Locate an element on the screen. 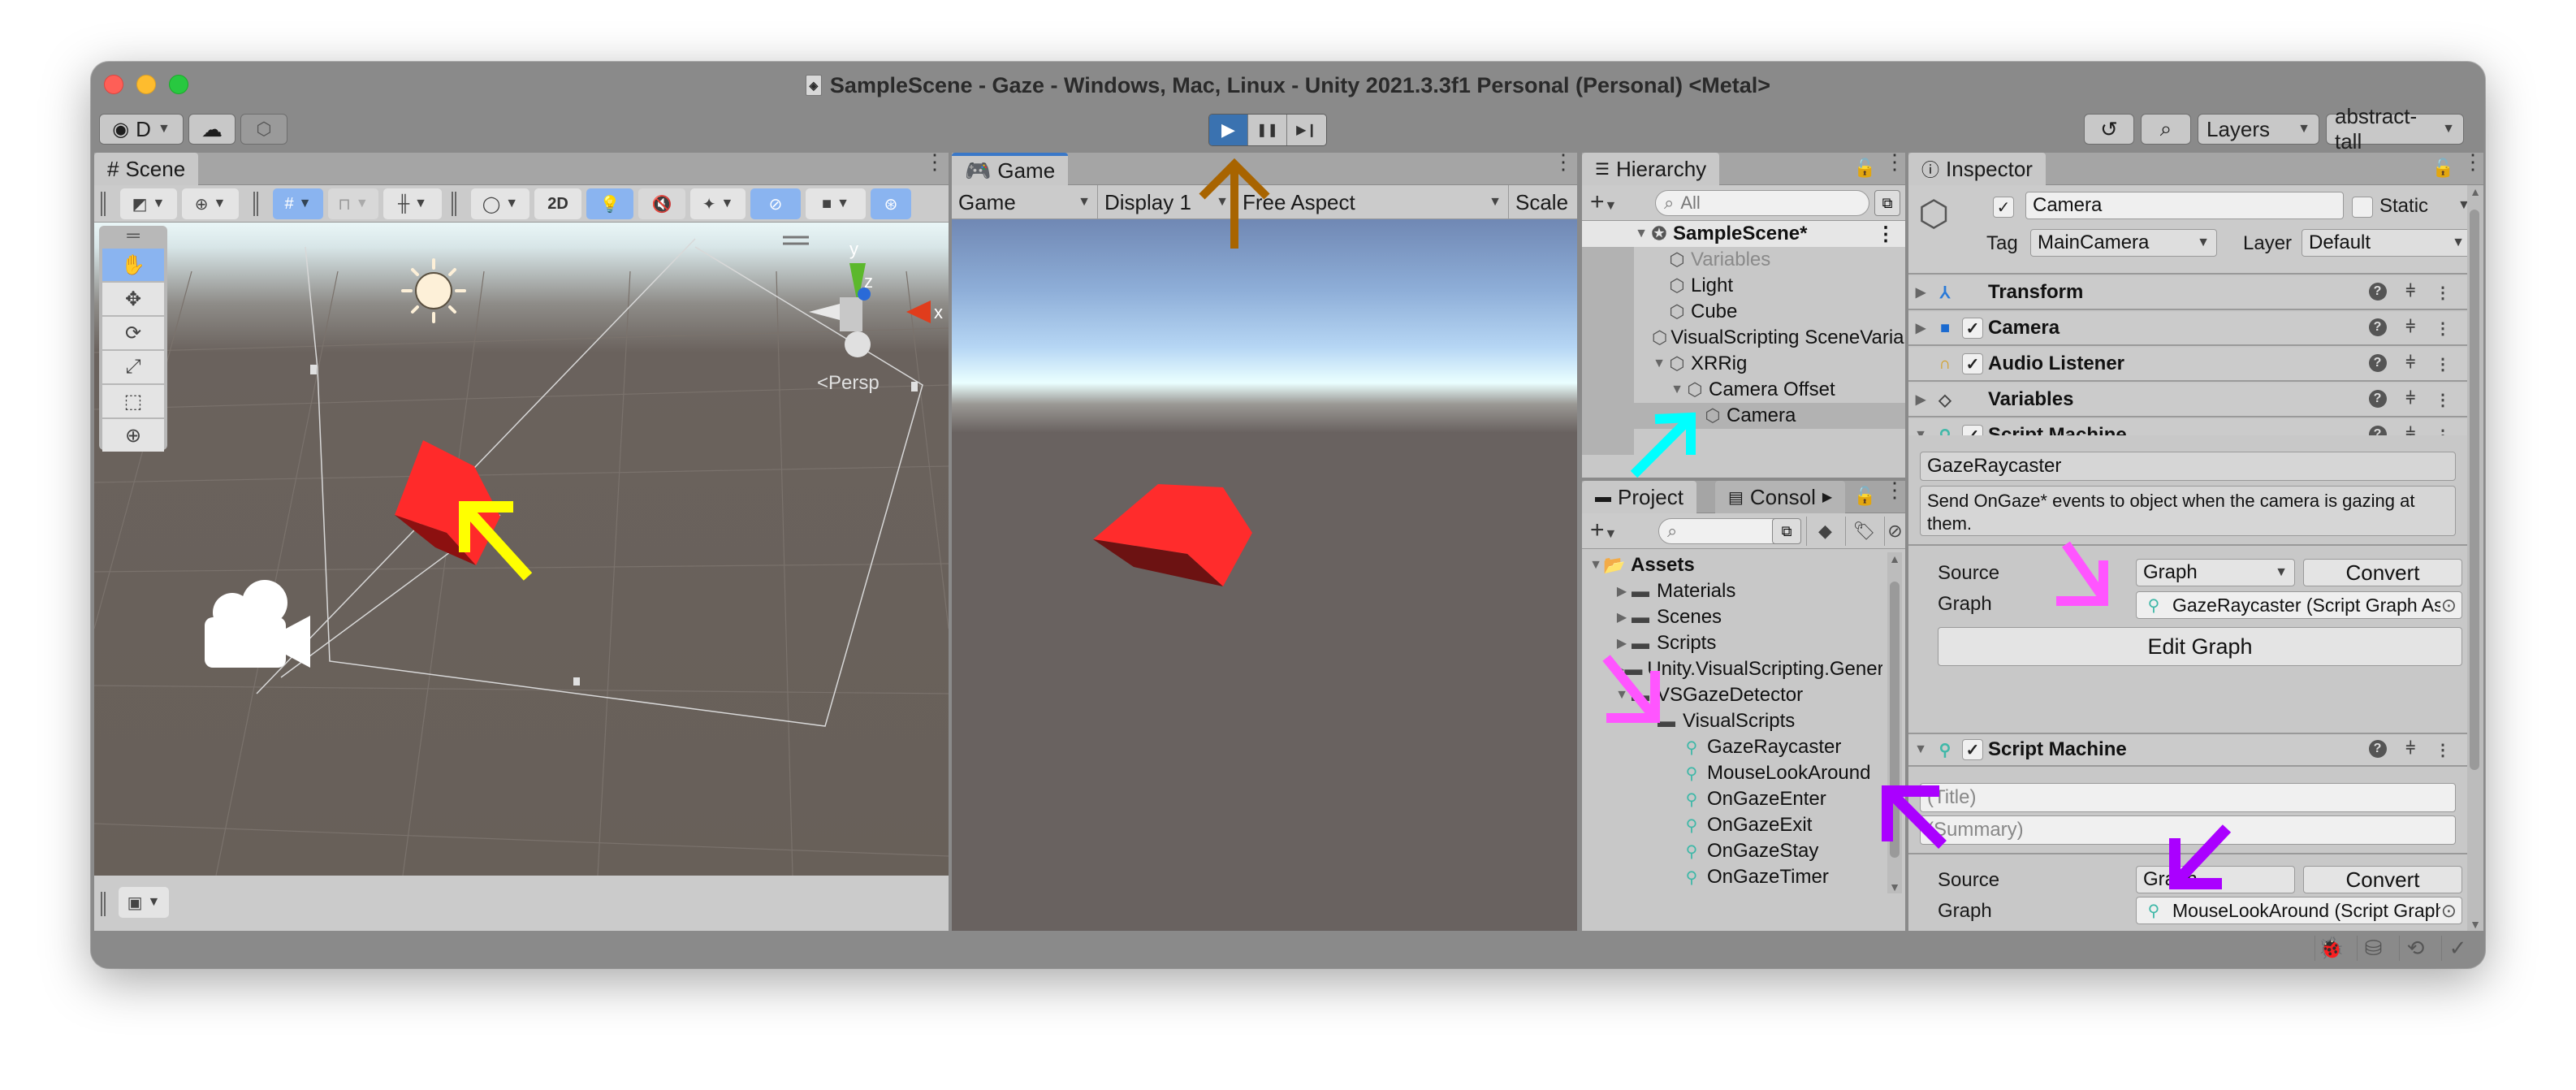  convert-button-2: Convert is located at coordinates (2382, 879).